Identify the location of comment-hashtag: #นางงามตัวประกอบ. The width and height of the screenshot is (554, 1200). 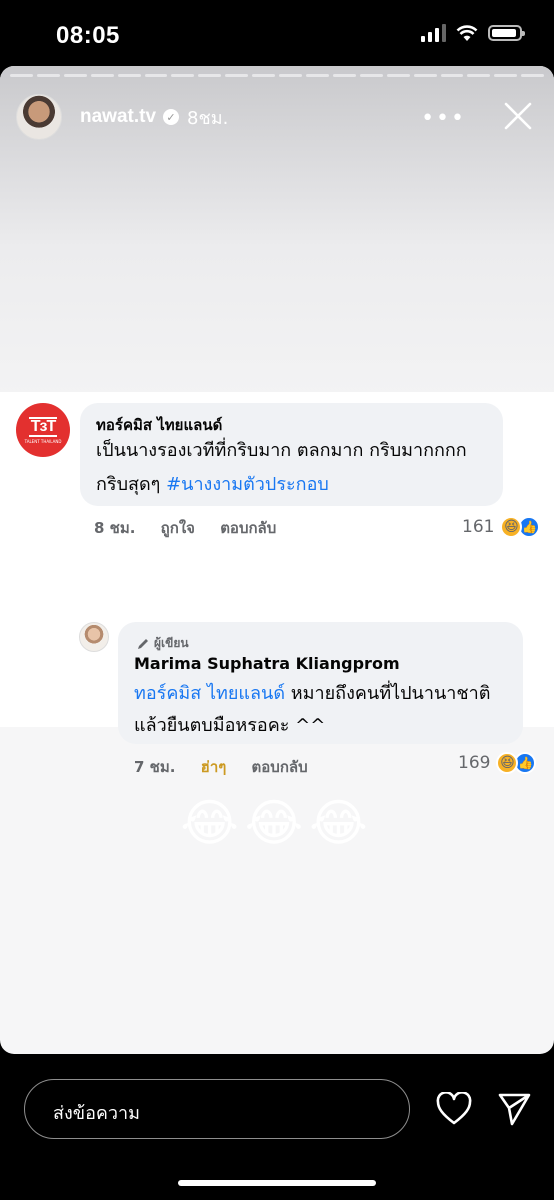
(247, 484).